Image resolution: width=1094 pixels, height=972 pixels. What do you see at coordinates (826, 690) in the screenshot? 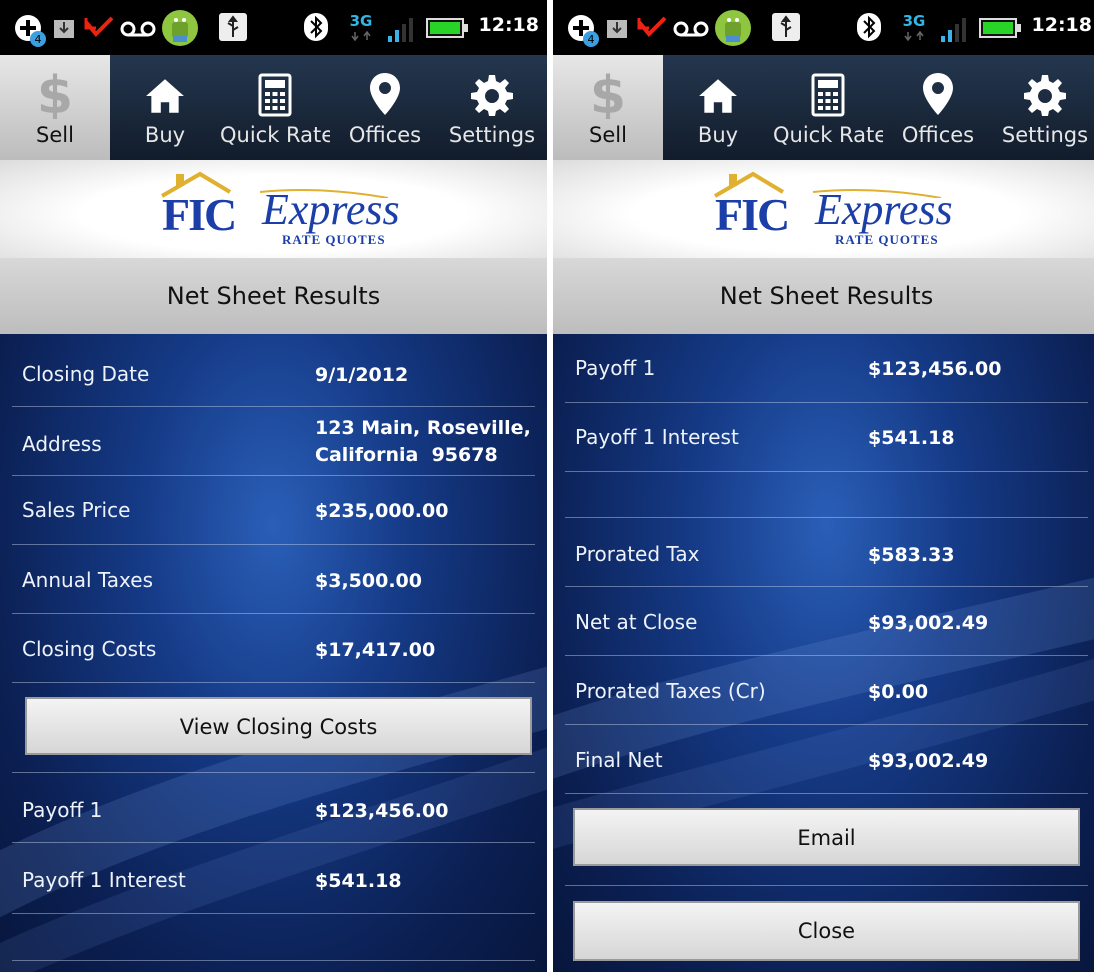
I see `row-prorated-taxes-cr: Prorated Taxes (Cr) $0.00` at bounding box center [826, 690].